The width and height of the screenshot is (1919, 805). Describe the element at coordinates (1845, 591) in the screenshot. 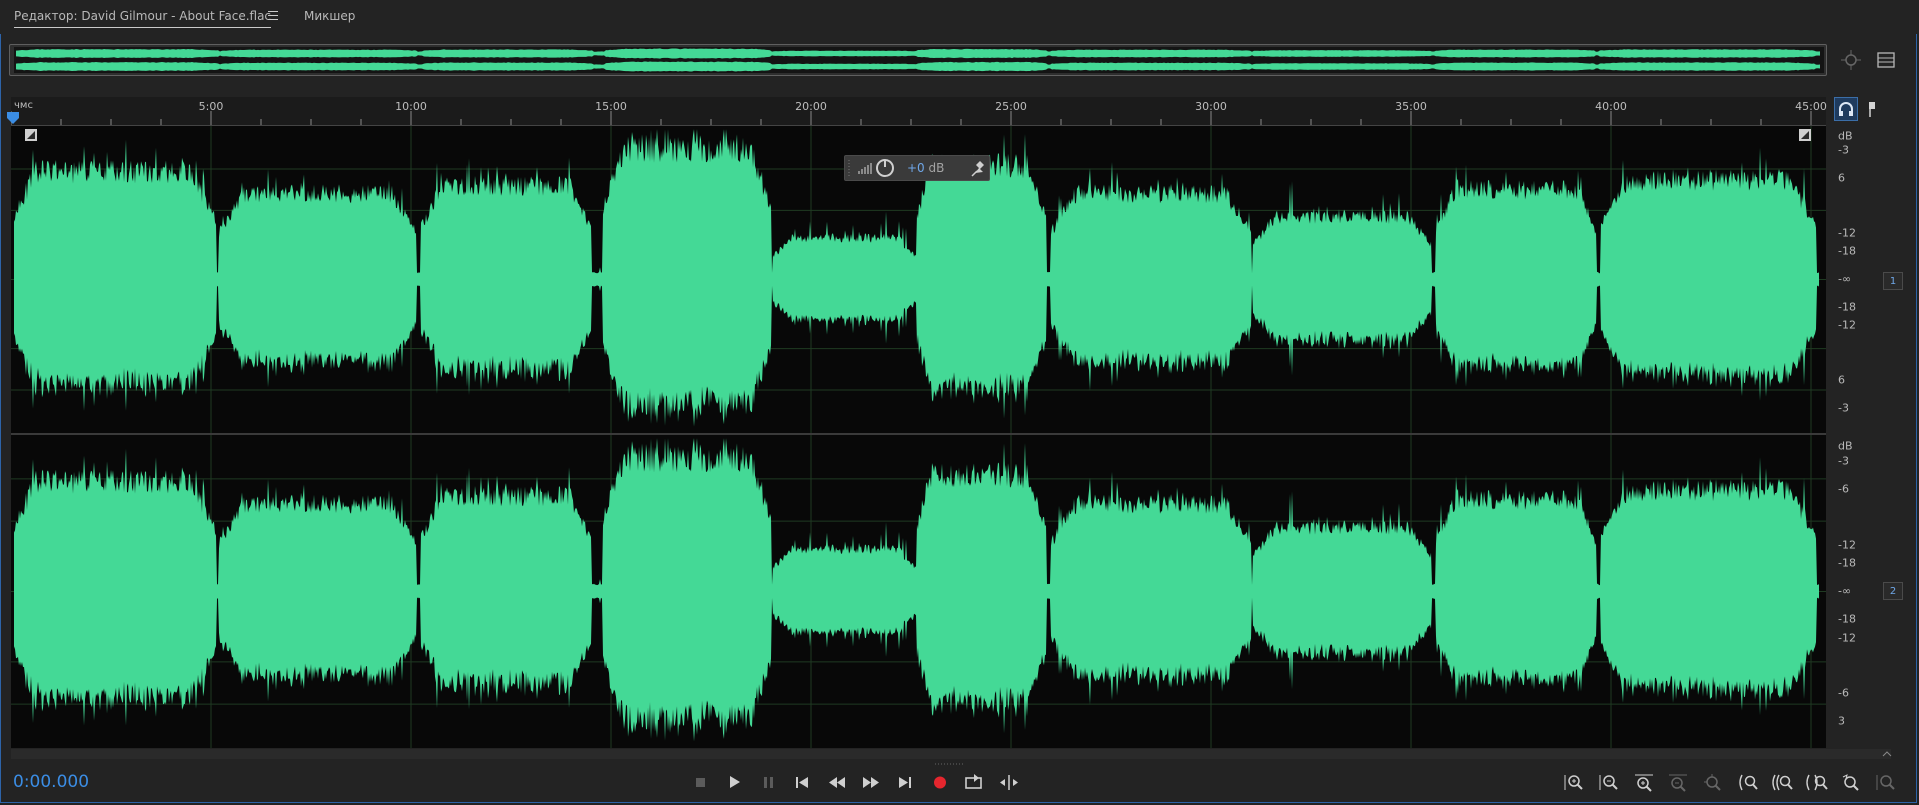

I see `db-label-ch2: -∞` at that location.